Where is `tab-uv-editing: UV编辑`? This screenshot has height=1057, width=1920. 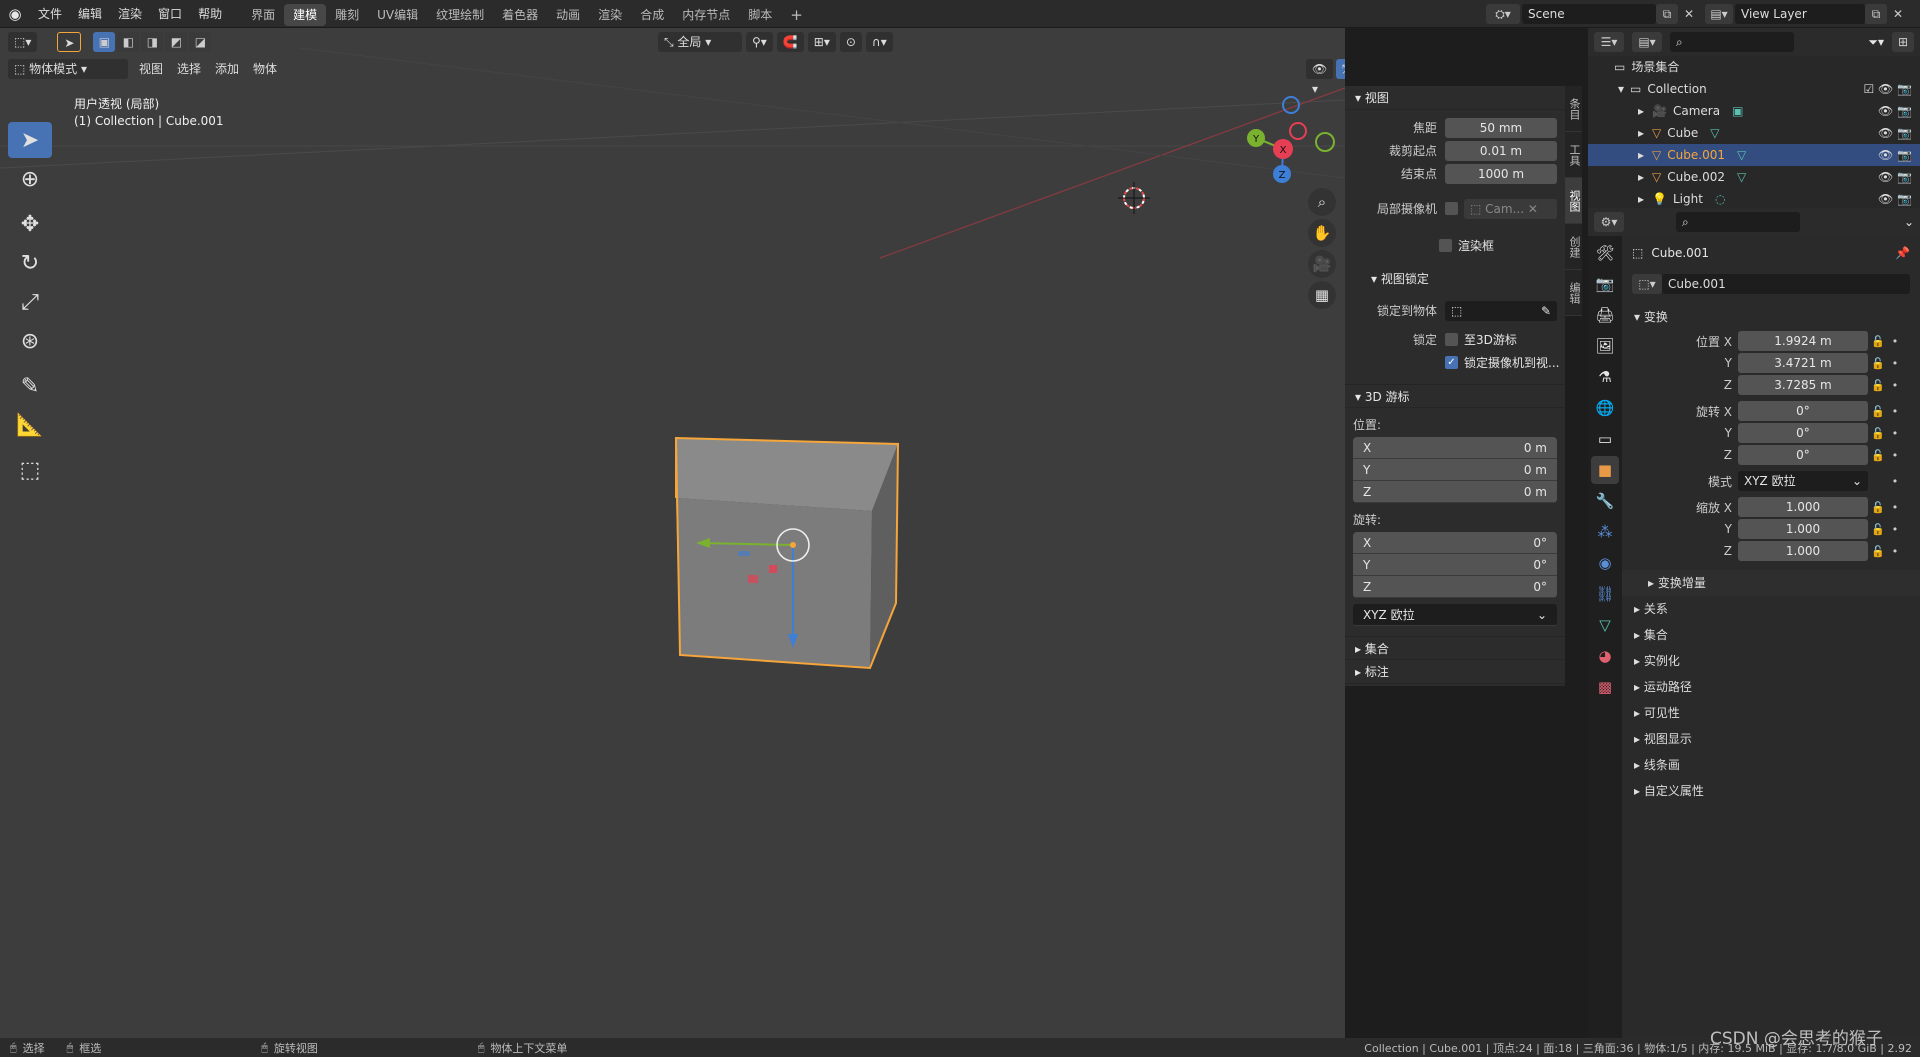
tab-uv-editing: UV编辑 is located at coordinates (397, 15).